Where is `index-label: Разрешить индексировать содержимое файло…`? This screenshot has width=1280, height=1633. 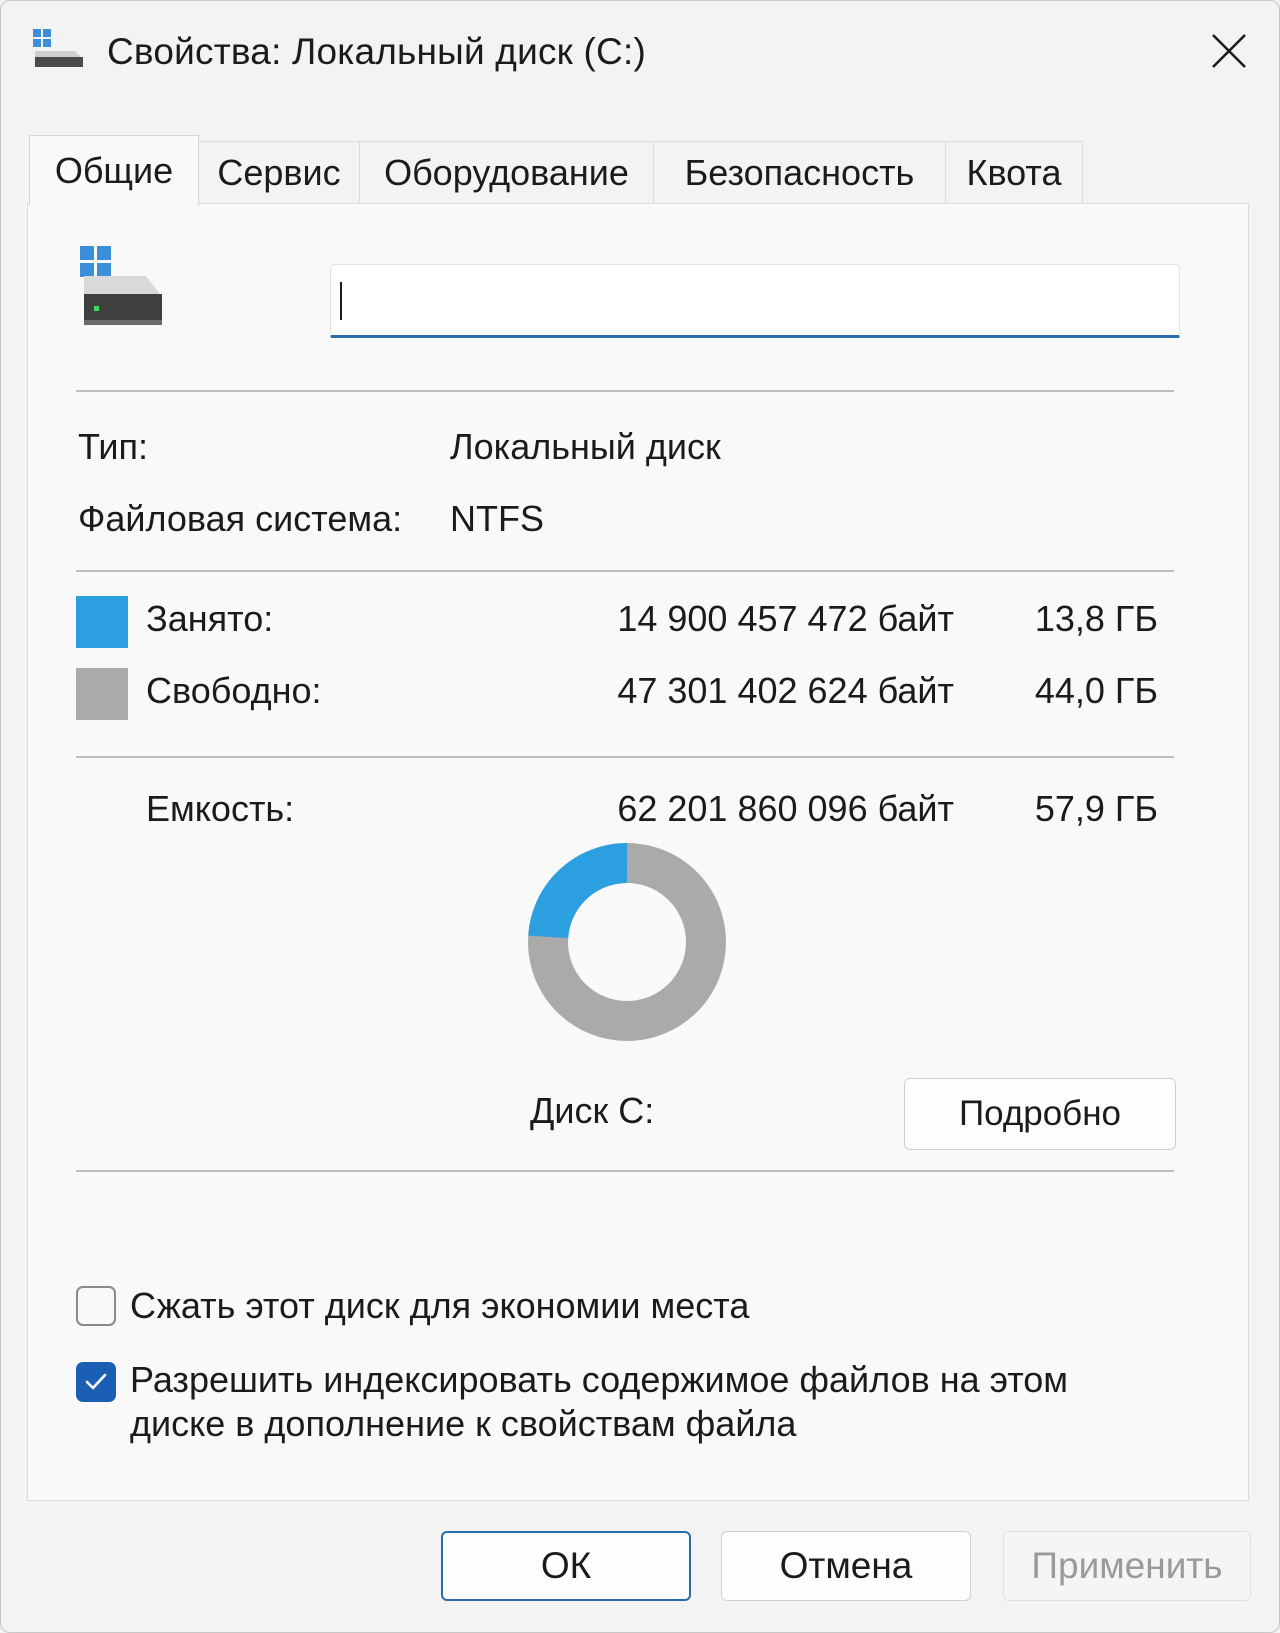 index-label: Разрешить индексировать содержимое файло… is located at coordinates (599, 1401).